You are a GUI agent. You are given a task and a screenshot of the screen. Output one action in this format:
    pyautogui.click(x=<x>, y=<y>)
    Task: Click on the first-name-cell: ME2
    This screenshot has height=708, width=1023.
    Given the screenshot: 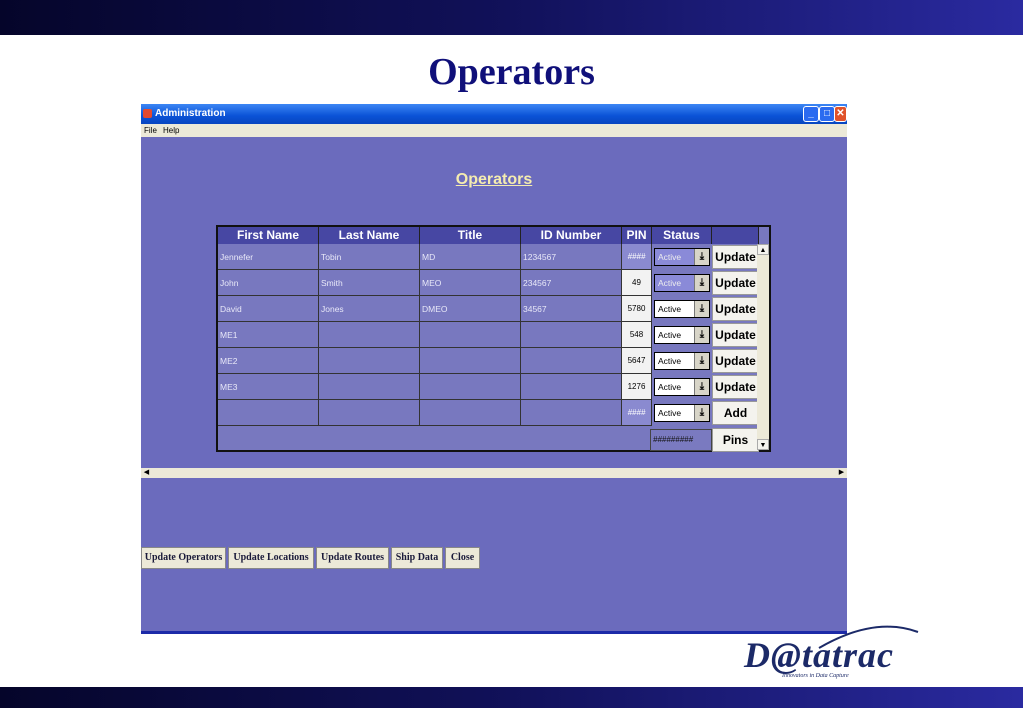 What is the action you would take?
    pyautogui.click(x=268, y=361)
    